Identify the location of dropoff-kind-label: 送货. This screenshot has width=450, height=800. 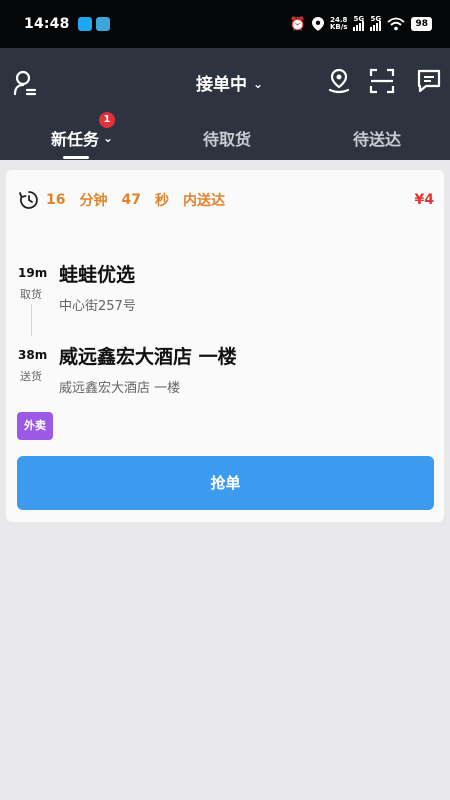
(31, 376).